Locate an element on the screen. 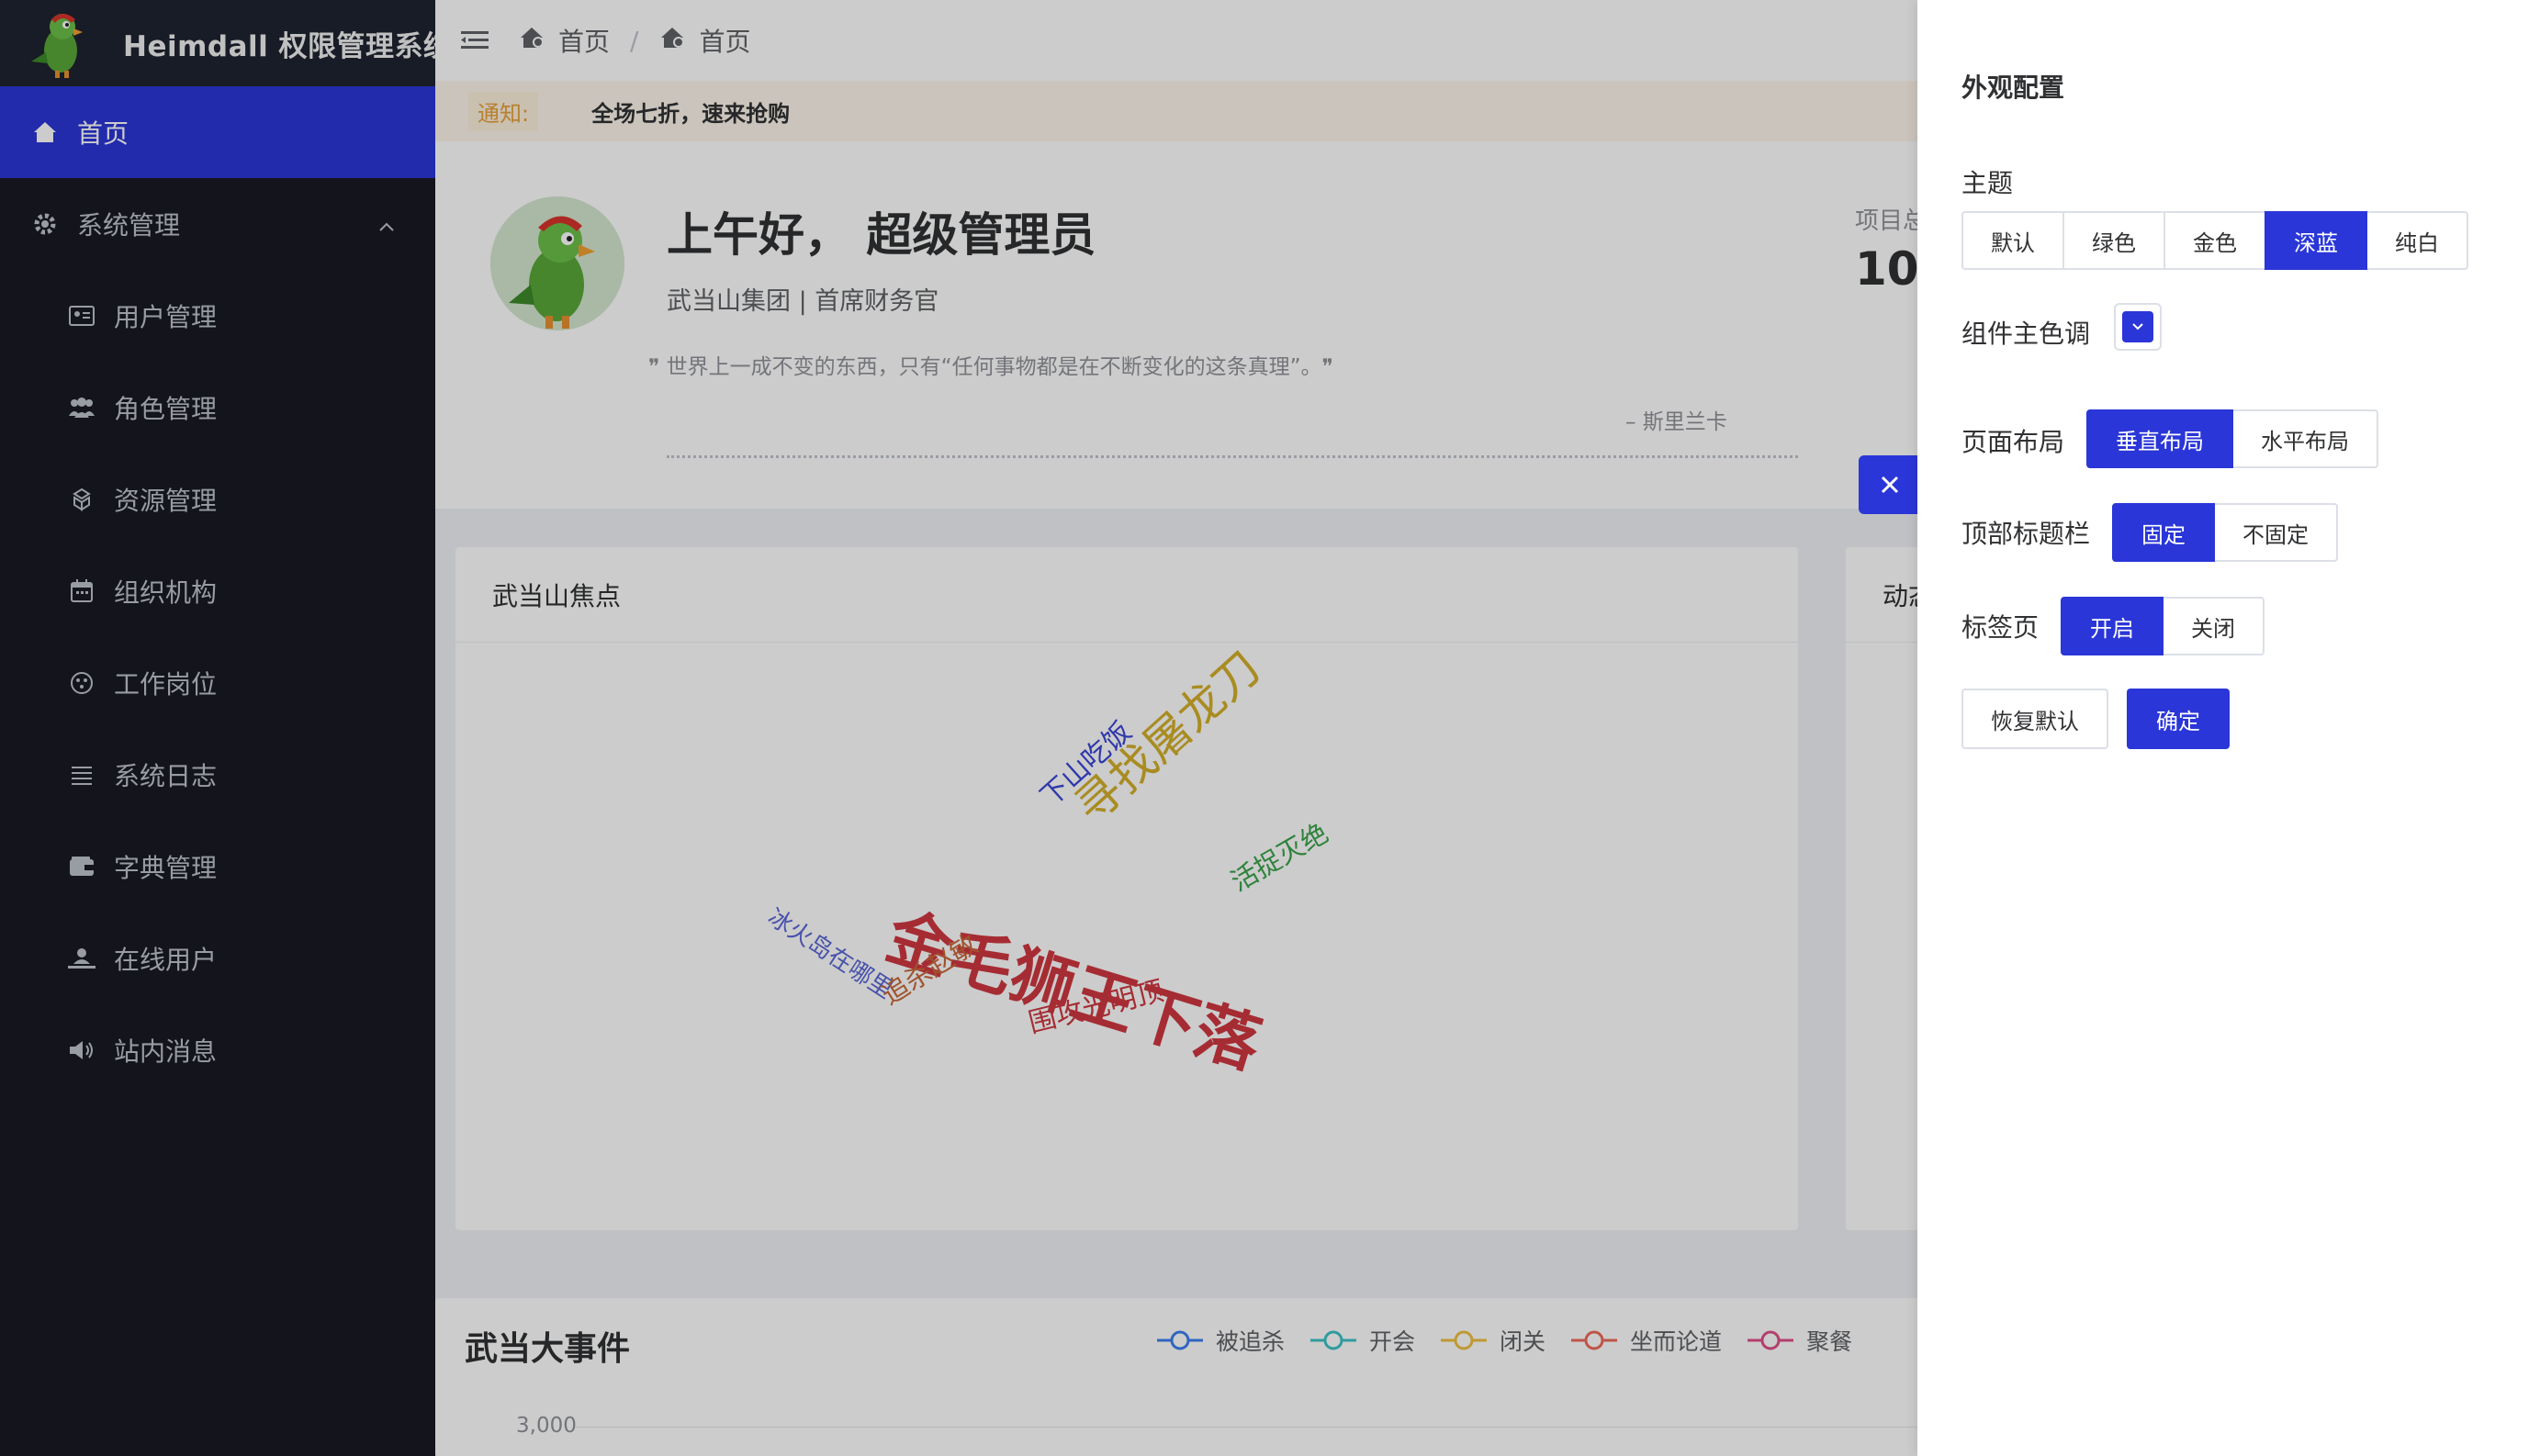 This screenshot has width=2540, height=1456. theme-option-green: 绿色 is located at coordinates (2114, 240).